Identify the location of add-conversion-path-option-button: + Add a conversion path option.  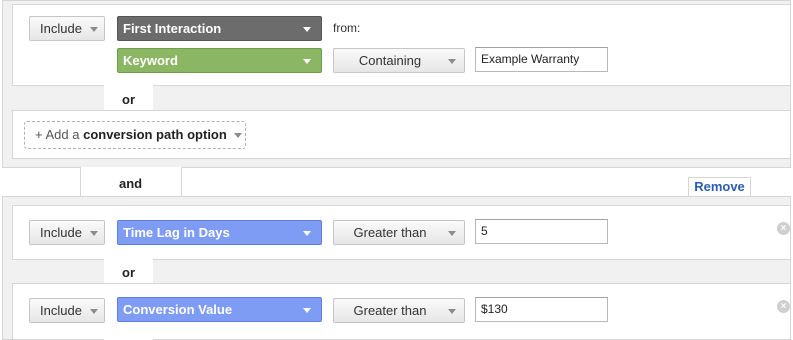
(135, 135).